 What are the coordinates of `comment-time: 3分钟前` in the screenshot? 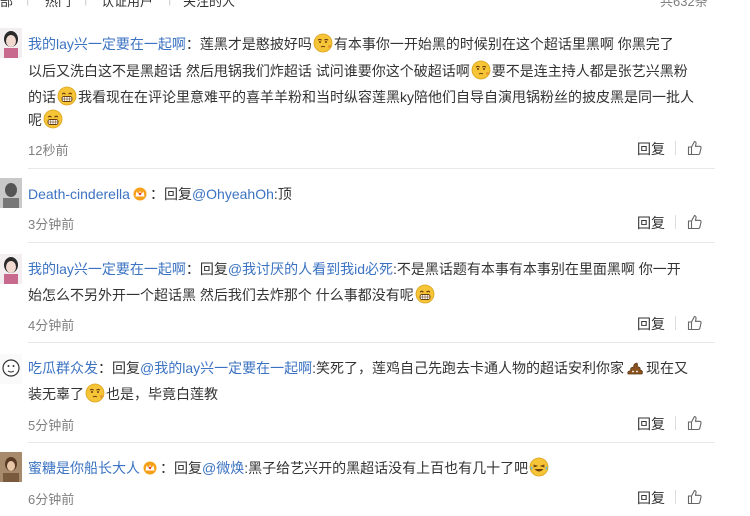 It's located at (51, 224).